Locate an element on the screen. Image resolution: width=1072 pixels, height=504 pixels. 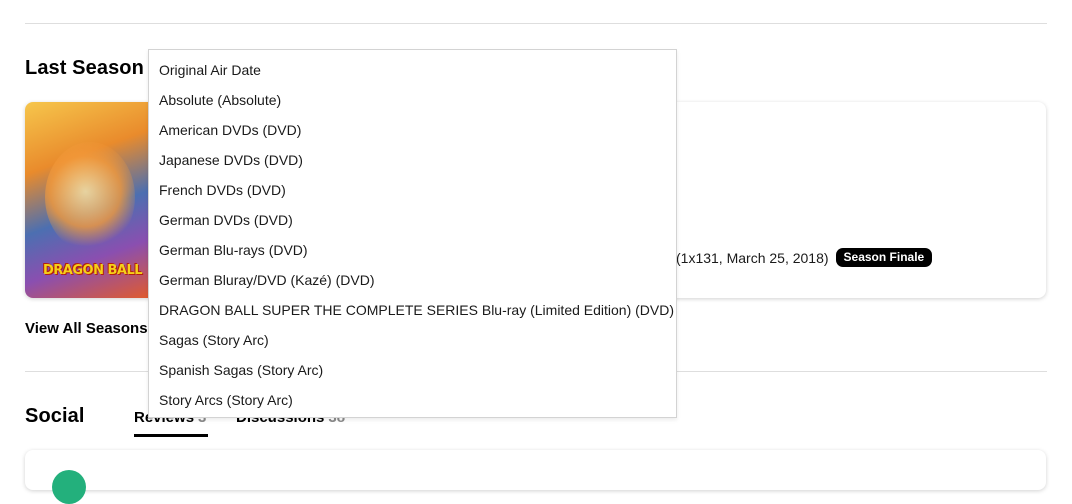
order-option-german-blu-rays: German Blu-rays (DVD) is located at coordinates (412, 250).